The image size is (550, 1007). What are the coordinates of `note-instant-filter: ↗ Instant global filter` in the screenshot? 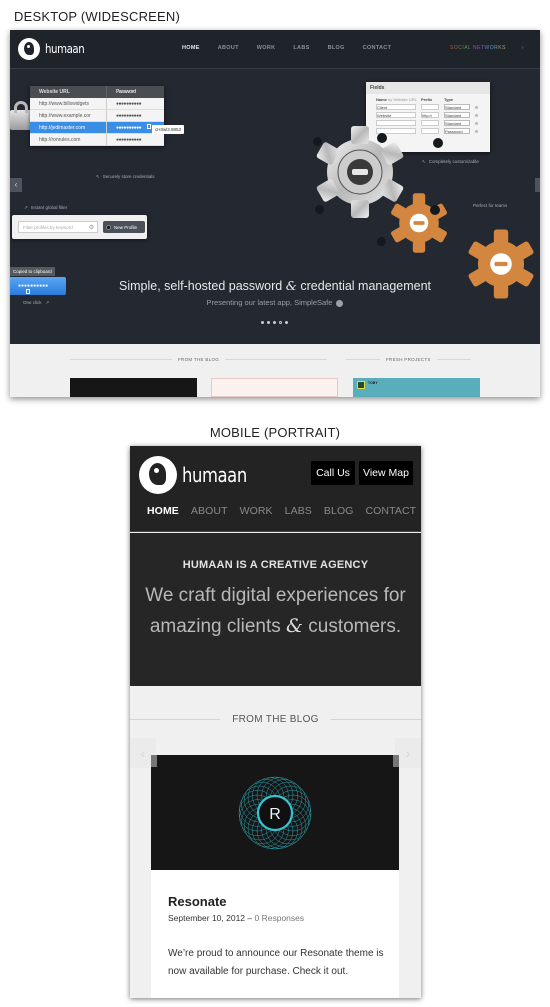 It's located at (45, 208).